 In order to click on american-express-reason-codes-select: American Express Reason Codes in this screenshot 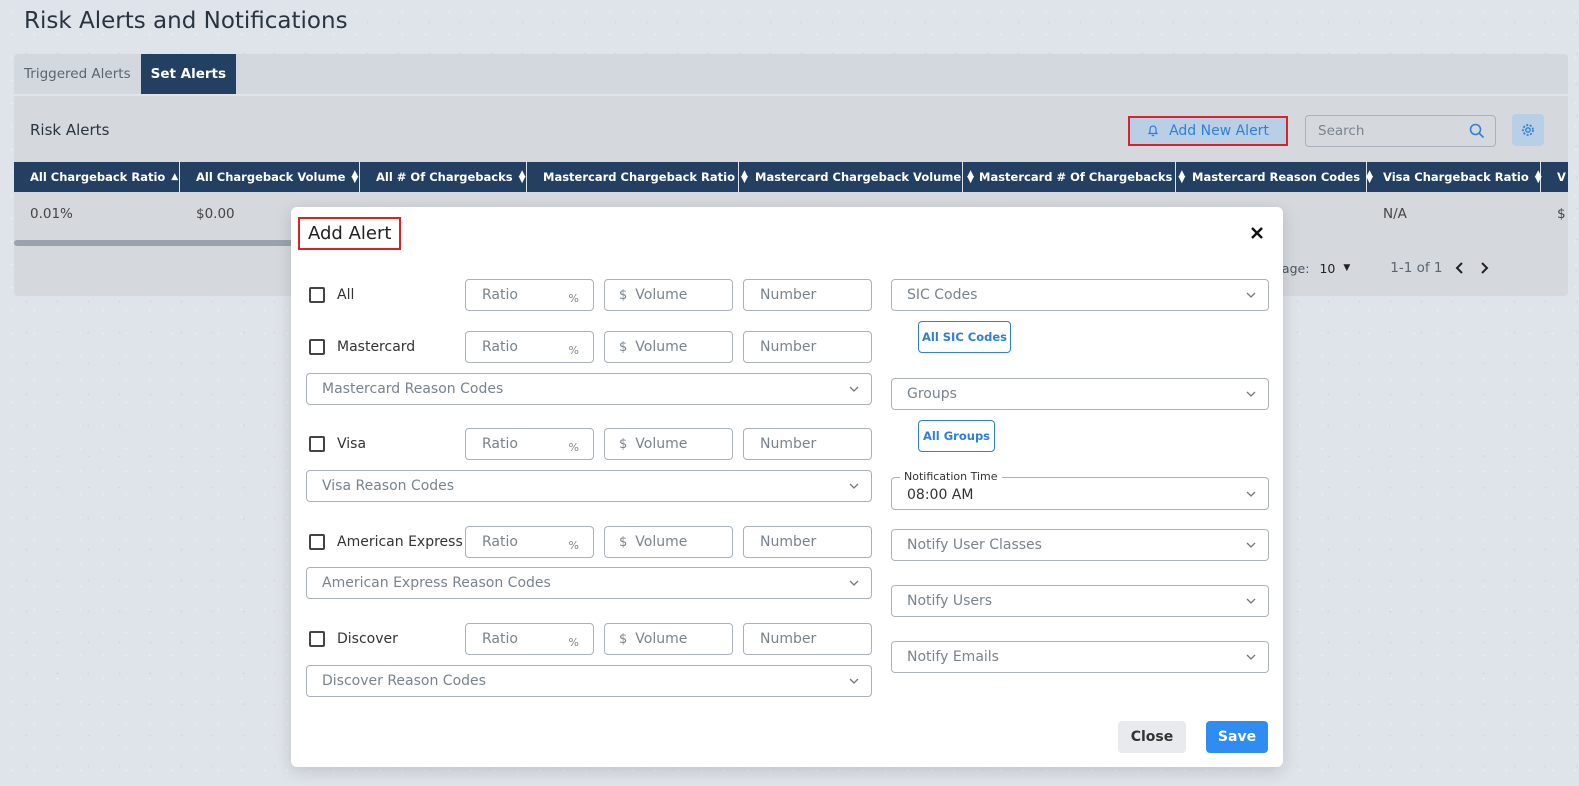, I will do `click(589, 583)`.